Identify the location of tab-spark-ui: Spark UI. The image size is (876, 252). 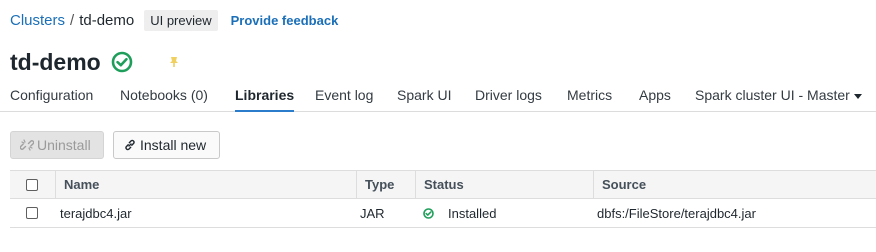
(424, 96).